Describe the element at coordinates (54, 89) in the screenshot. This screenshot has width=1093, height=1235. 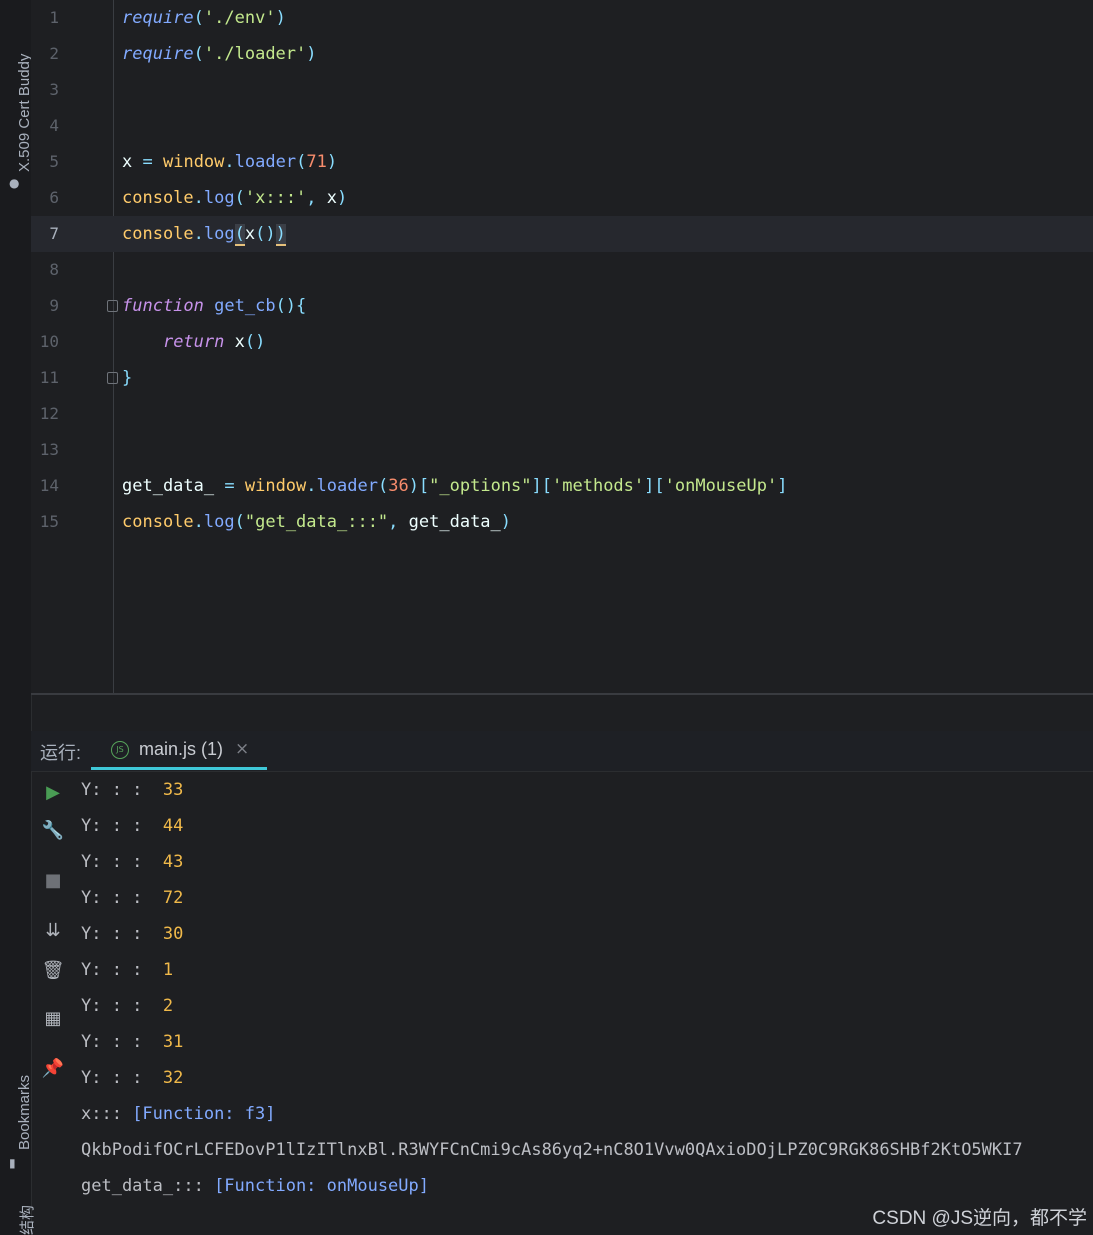
I see `line-number: 3` at that location.